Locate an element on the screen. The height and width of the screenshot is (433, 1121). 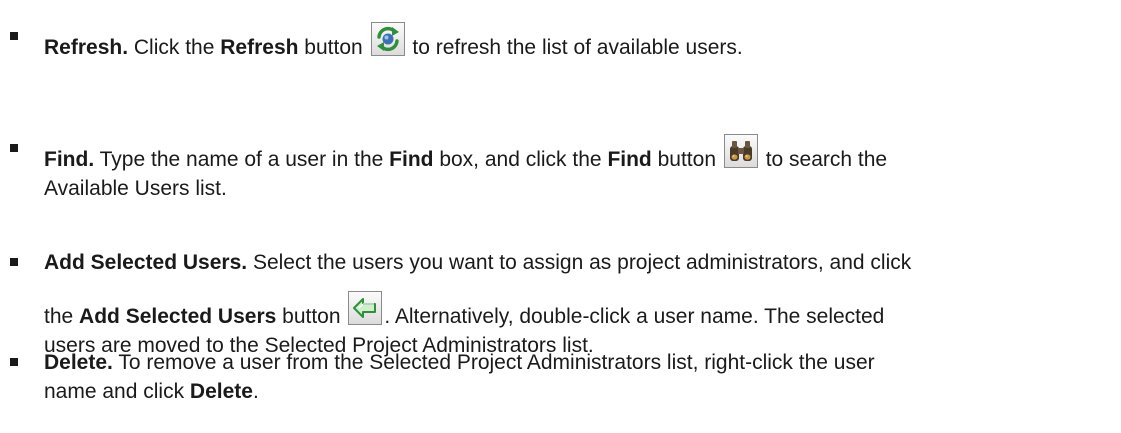
button-name: Find is located at coordinates (629, 159).